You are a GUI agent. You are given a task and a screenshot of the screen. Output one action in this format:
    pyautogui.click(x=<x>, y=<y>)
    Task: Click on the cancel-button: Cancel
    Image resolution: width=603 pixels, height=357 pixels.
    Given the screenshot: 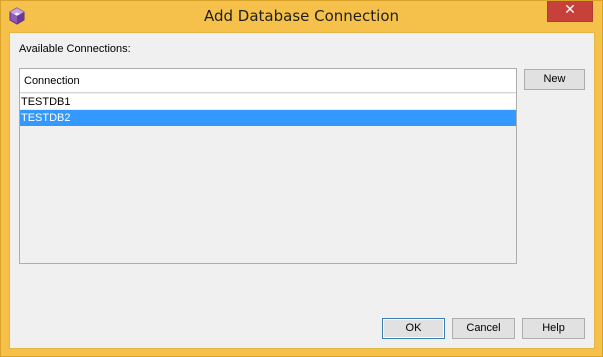 What is the action you would take?
    pyautogui.click(x=483, y=328)
    